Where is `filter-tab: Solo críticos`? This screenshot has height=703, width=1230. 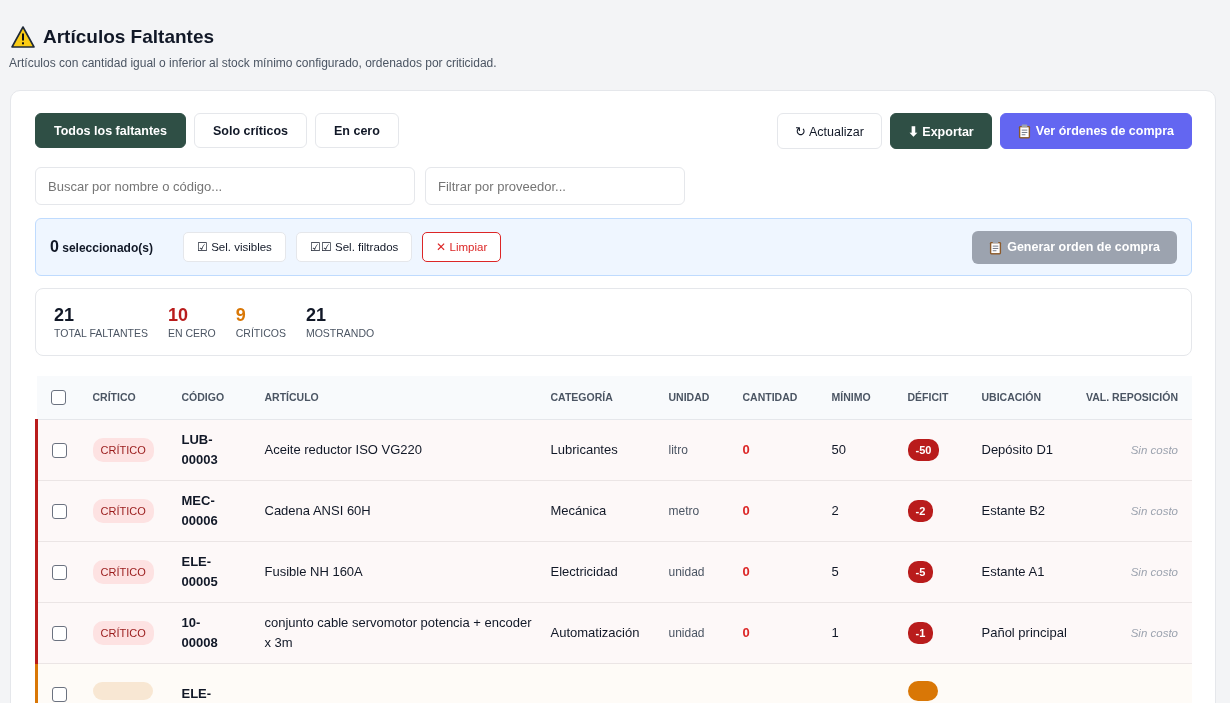
filter-tab: Solo críticos is located at coordinates (250, 130).